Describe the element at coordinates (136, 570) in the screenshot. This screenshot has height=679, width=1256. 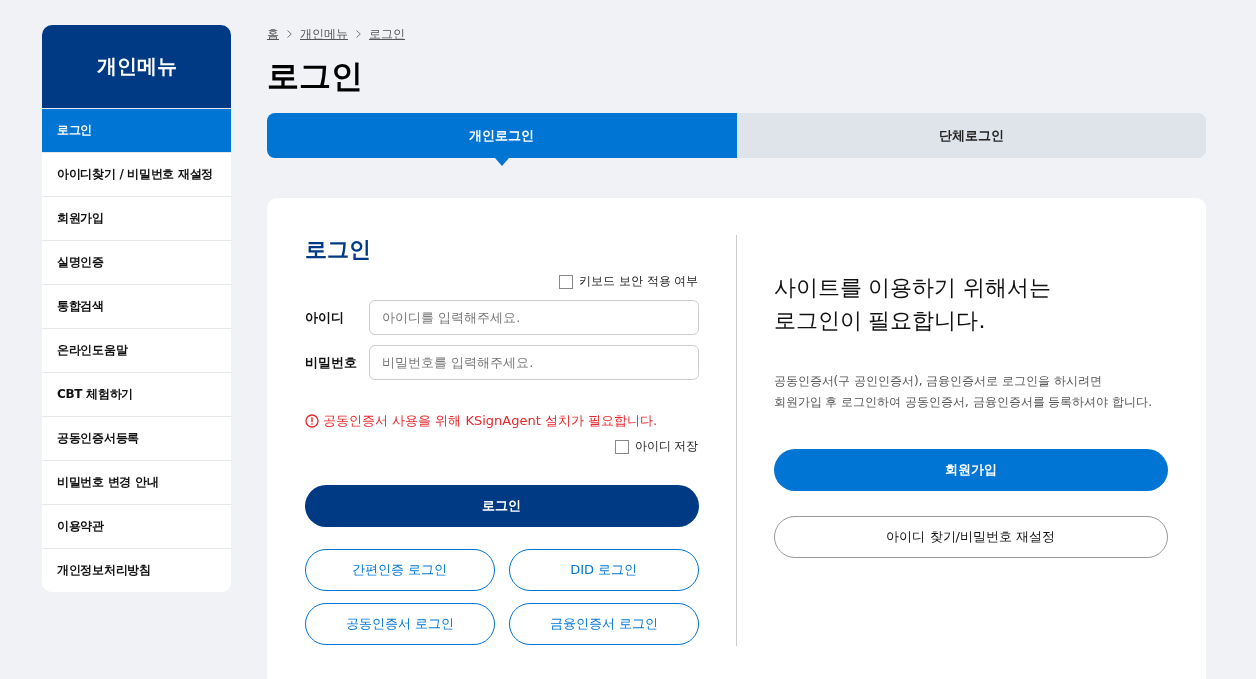
I see `sidebar-item: 개인정보처리방침` at that location.